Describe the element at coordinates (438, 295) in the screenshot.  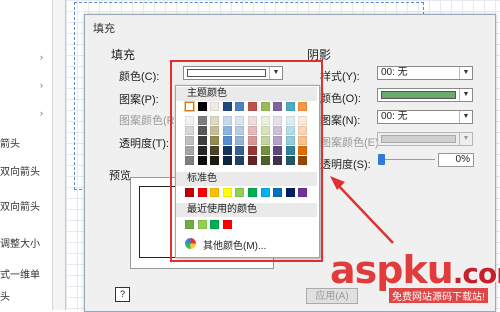
I see `watermark-subtitle: 免费网站源码下载站!` at that location.